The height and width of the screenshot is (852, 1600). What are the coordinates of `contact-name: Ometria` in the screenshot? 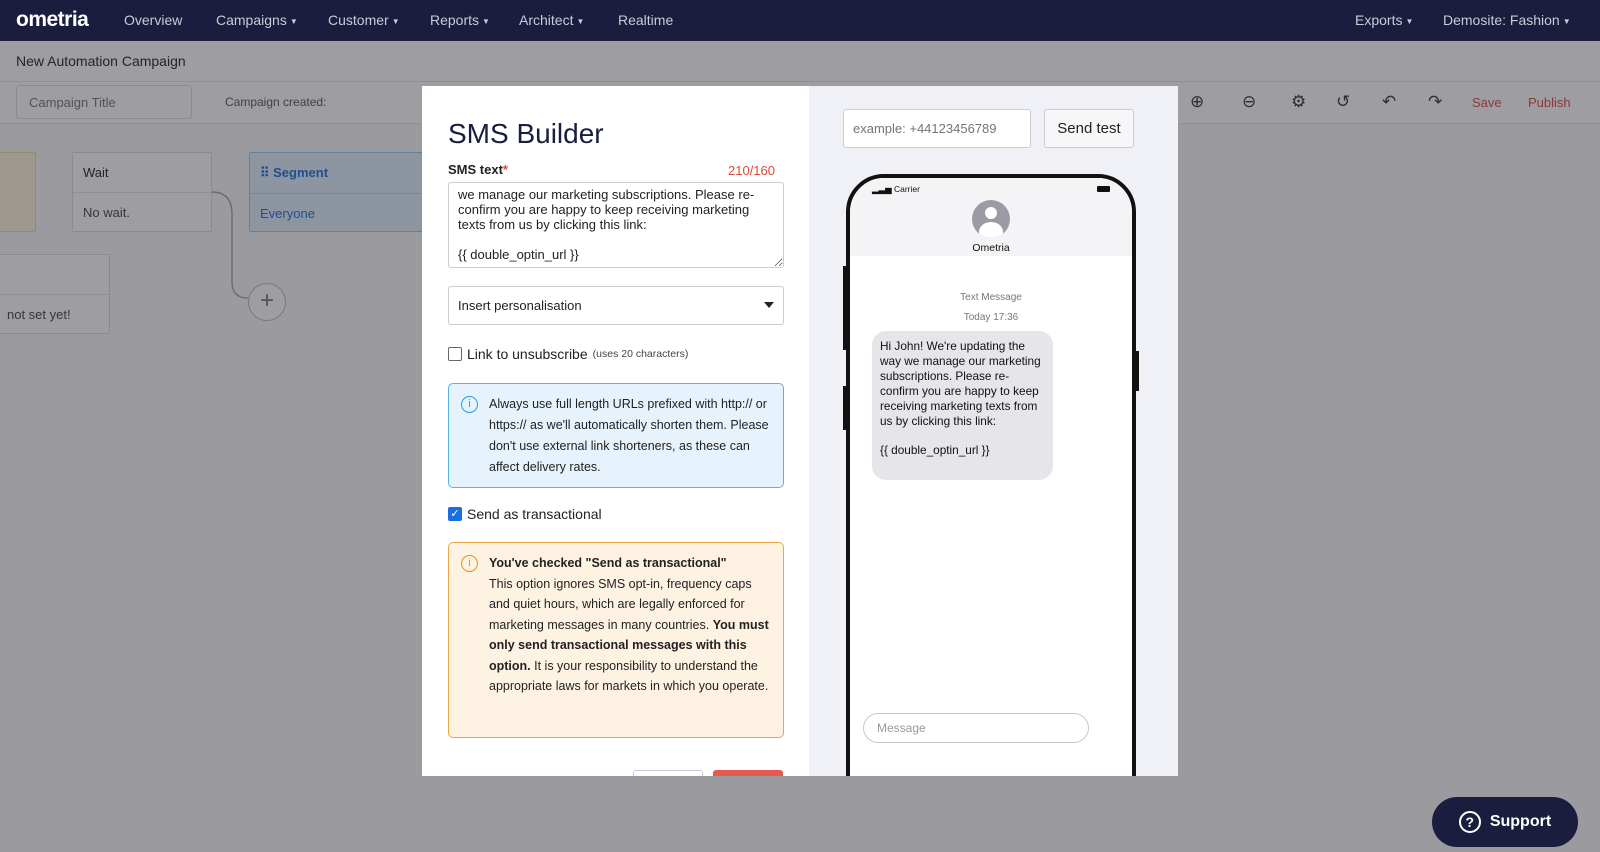 It's located at (991, 248).